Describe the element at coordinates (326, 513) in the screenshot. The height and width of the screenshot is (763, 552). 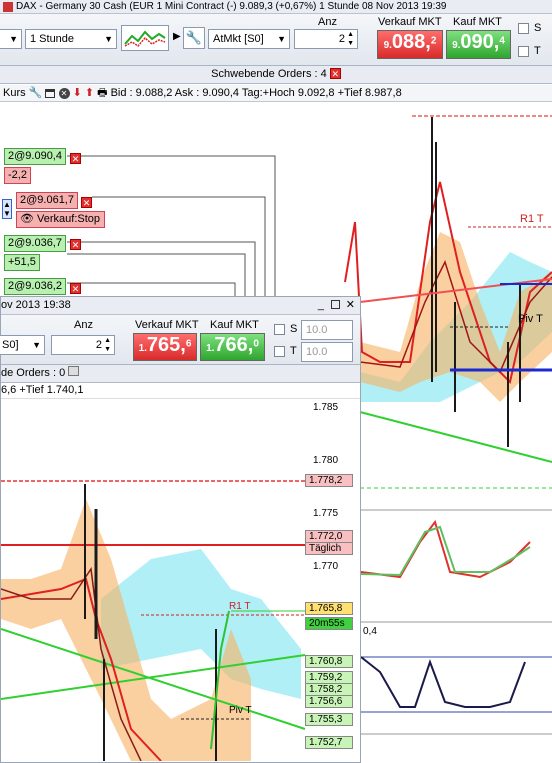
I see `axis-label: 1.775` at that location.